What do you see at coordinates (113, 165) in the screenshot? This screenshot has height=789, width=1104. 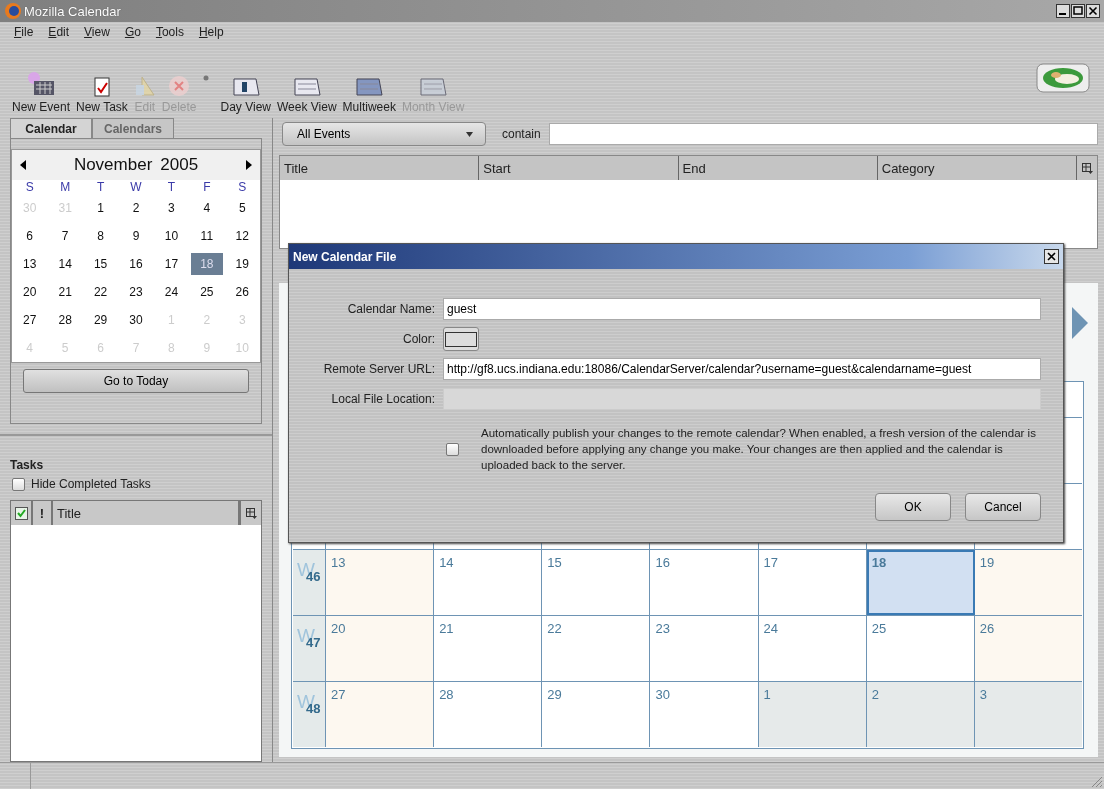 I see `month-title: November` at bounding box center [113, 165].